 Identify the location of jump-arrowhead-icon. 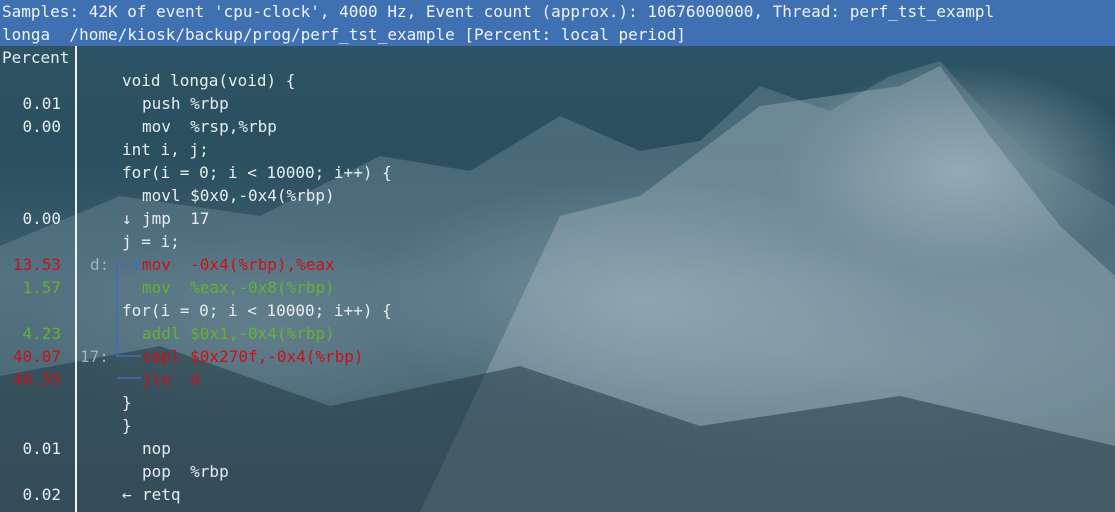
(138, 264).